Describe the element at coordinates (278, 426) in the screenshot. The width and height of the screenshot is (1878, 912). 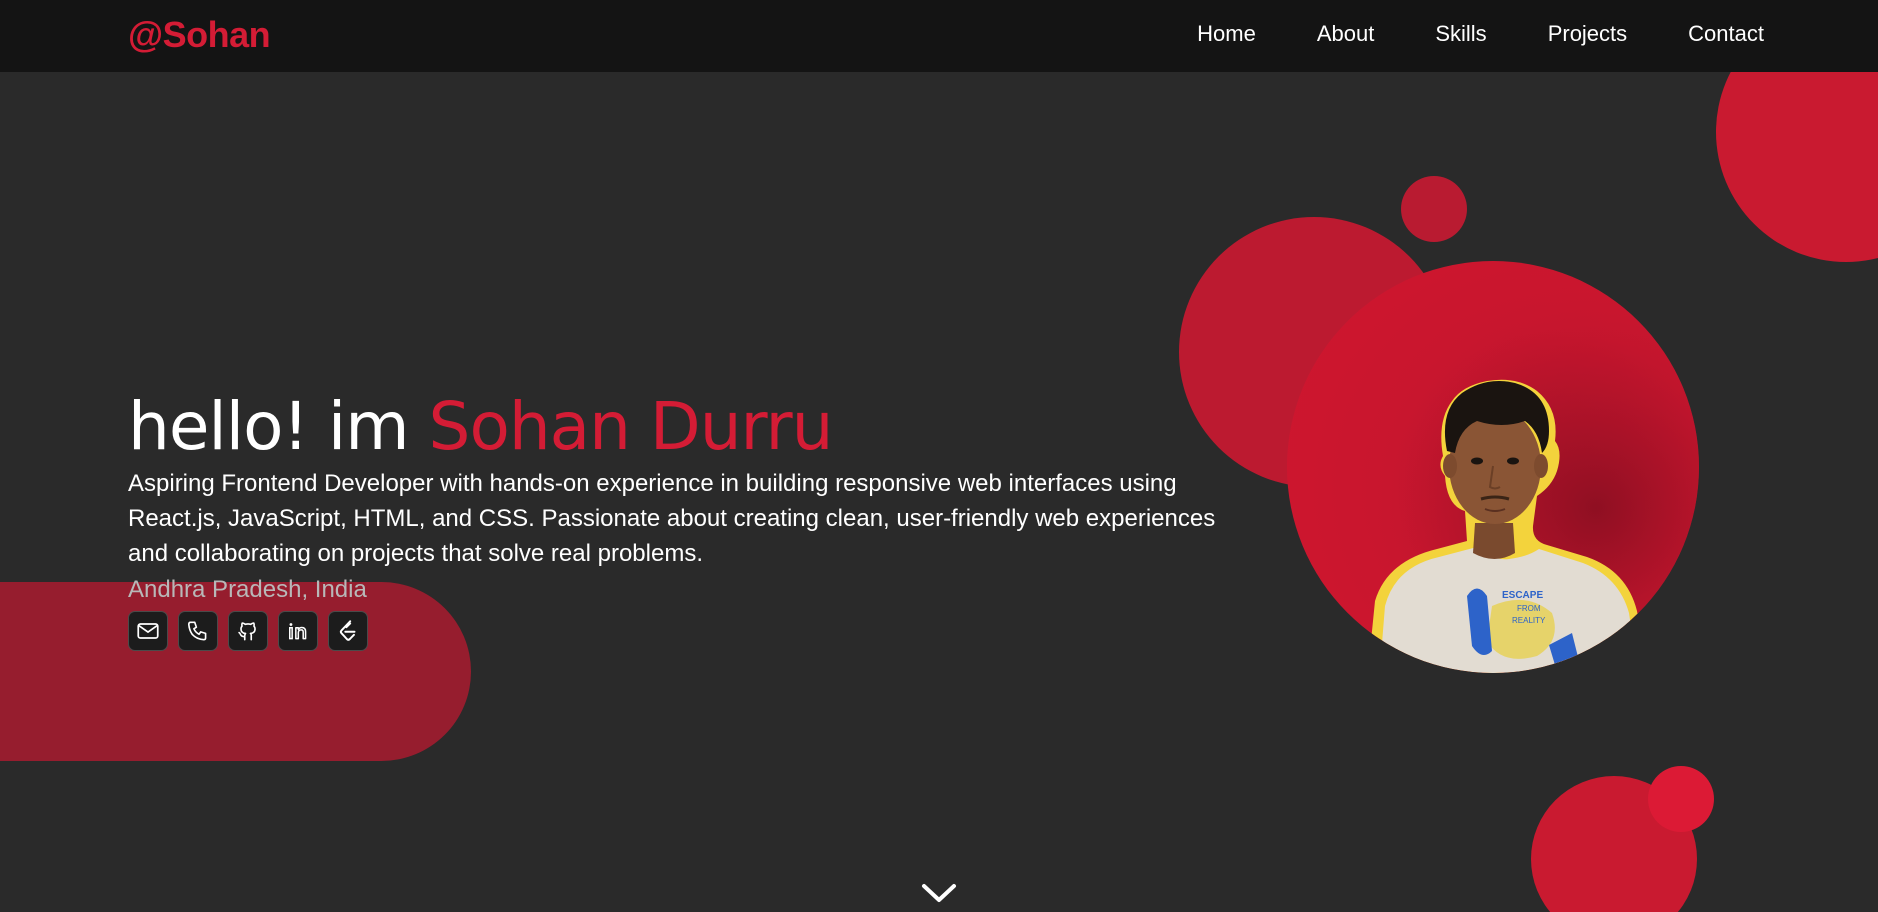
I see `hero-greeting: hello! im` at that location.